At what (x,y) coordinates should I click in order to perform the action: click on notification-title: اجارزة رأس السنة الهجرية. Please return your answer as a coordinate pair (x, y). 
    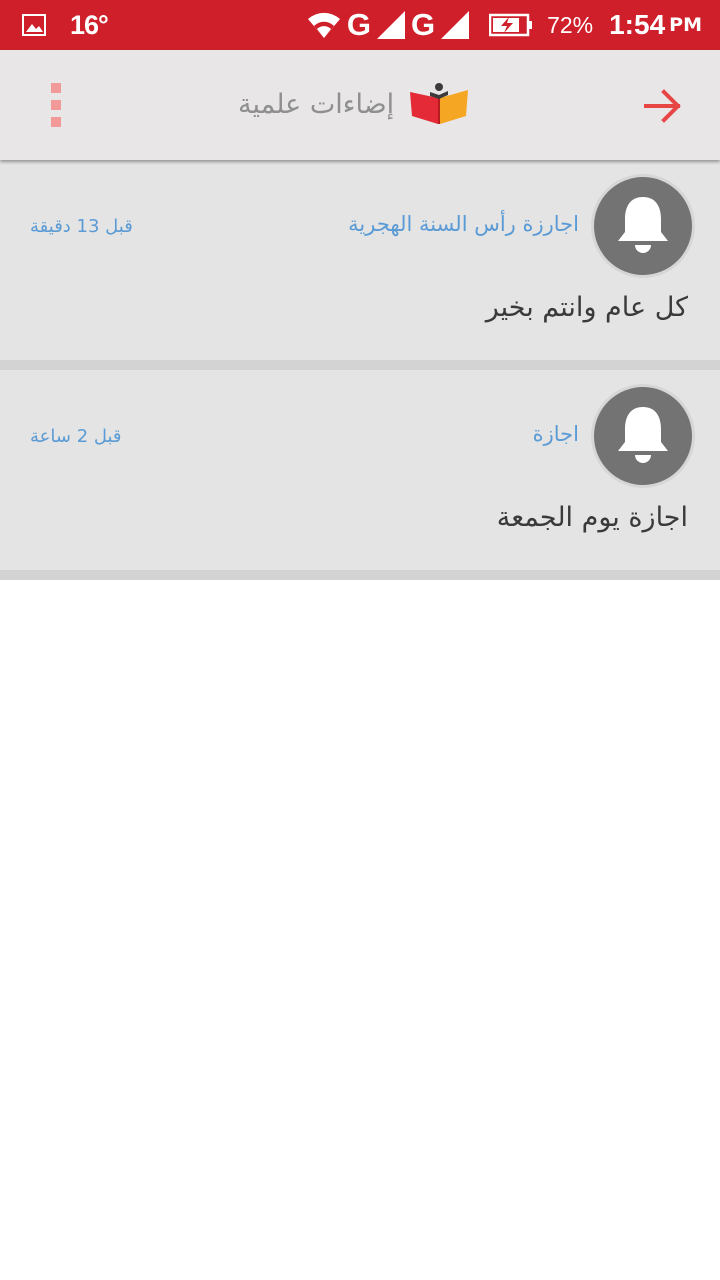
    Looking at the image, I should click on (463, 224).